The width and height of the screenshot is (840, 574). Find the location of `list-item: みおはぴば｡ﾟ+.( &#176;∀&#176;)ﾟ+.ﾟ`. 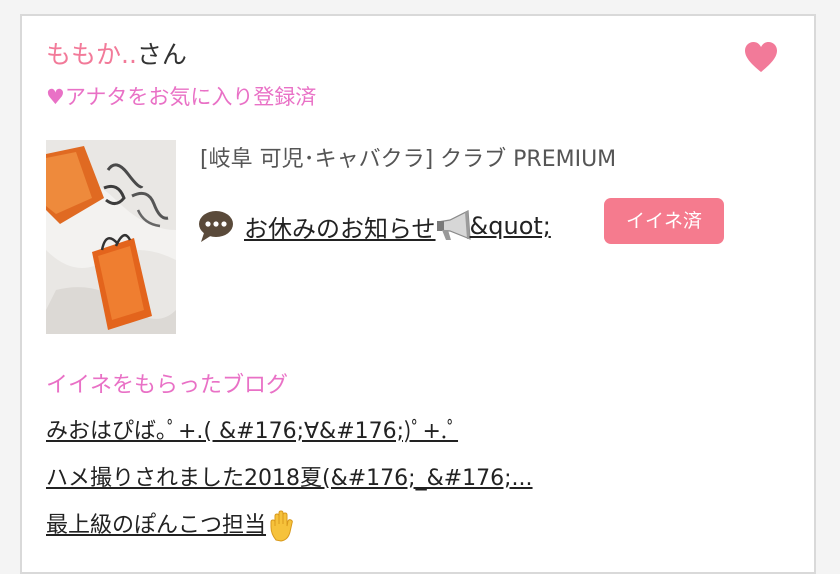

list-item: みおはぴば｡ﾟ+.( &#176;∀&#176;)ﾟ+.ﾟ is located at coordinates (289, 435).